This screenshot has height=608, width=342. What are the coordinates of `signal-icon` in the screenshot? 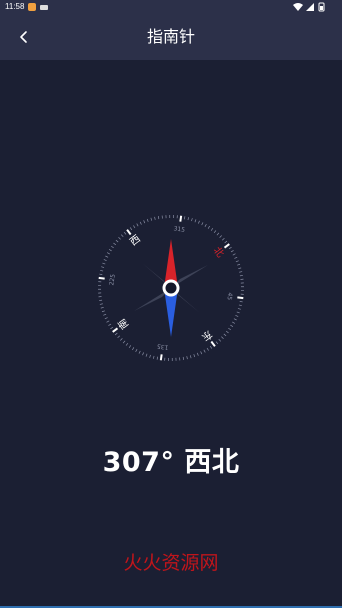 It's located at (310, 7).